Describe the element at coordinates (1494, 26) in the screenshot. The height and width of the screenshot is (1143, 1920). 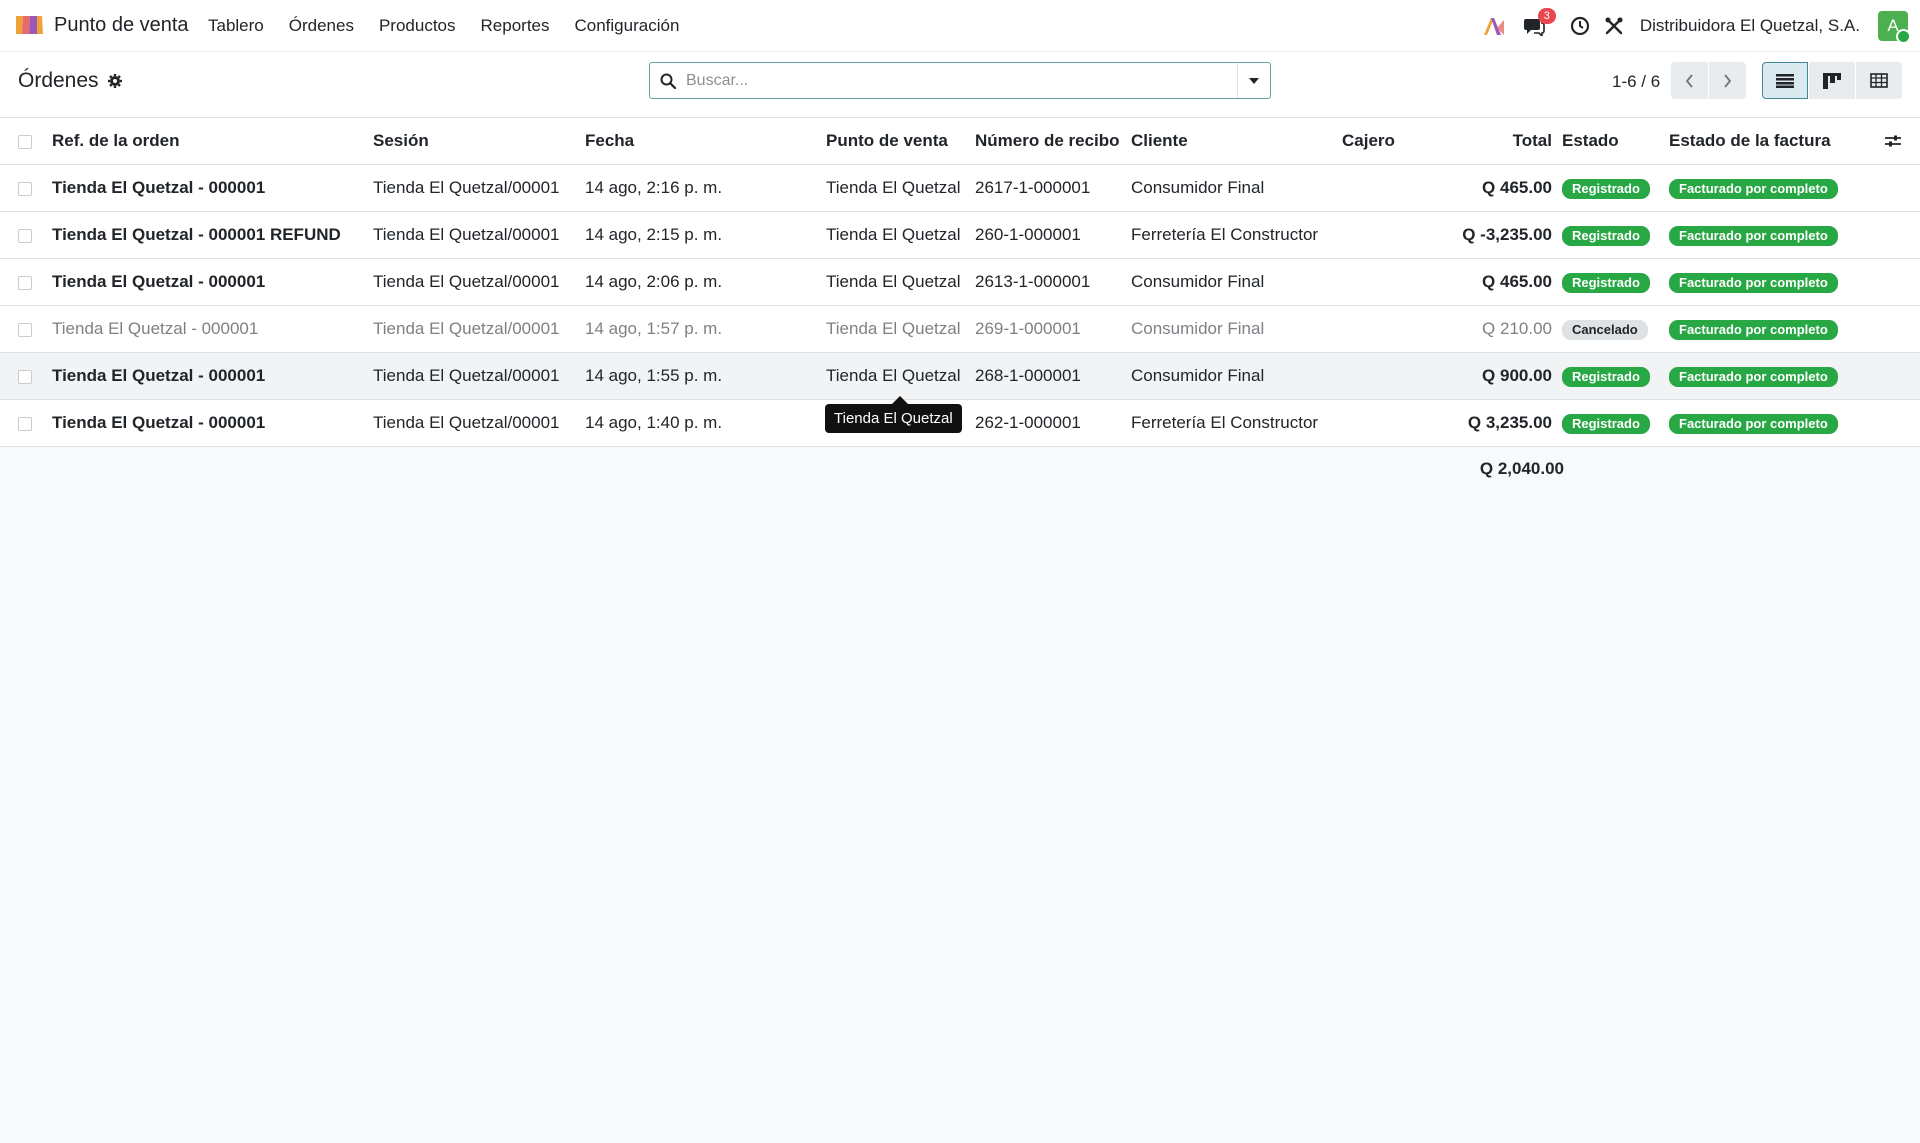
I see `ai-assistant-icon` at that location.